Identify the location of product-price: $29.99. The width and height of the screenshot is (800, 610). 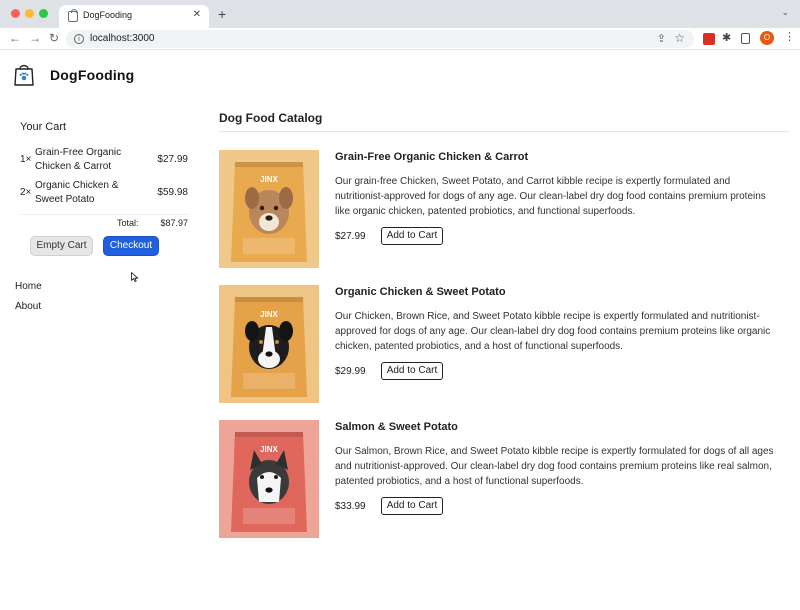
(350, 371).